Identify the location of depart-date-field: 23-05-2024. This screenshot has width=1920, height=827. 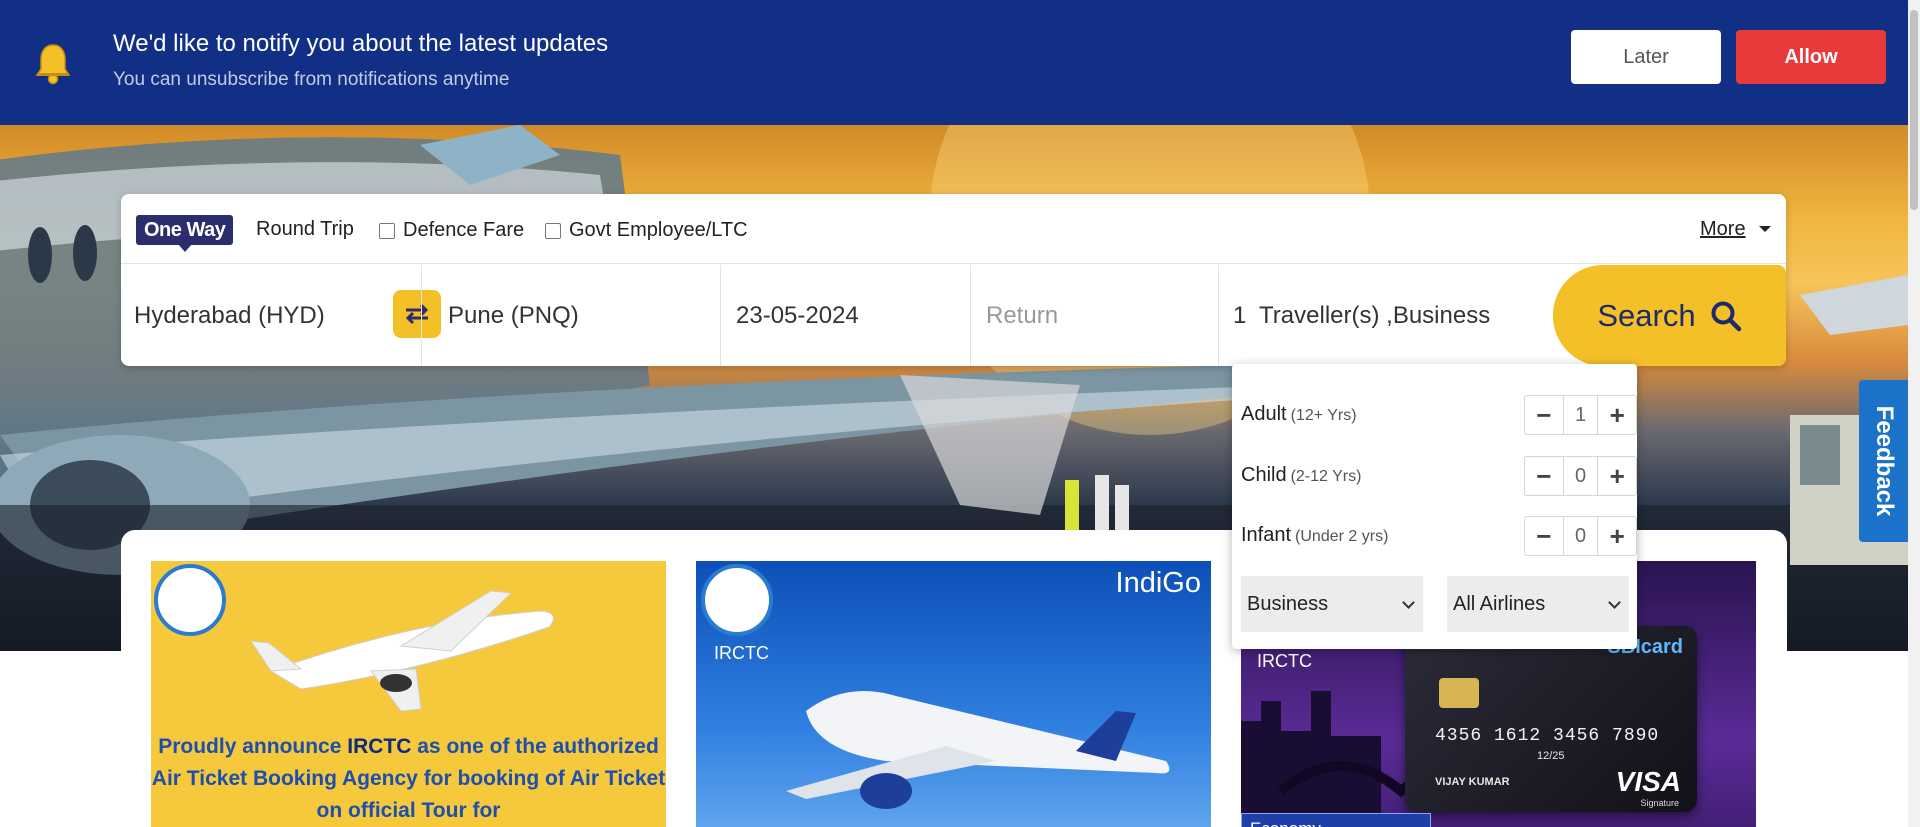
(847, 315).